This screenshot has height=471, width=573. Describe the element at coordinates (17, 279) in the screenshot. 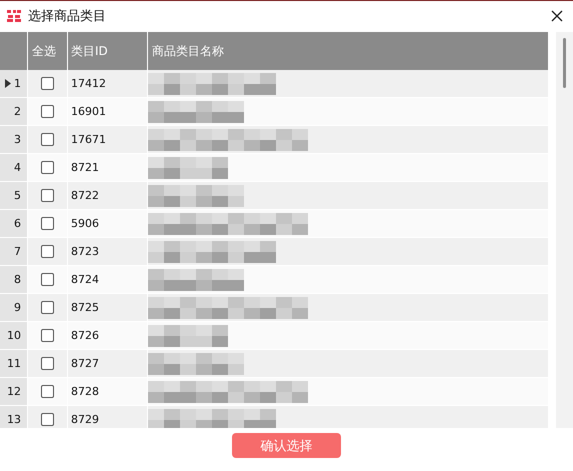

I see `row-number: 8` at that location.